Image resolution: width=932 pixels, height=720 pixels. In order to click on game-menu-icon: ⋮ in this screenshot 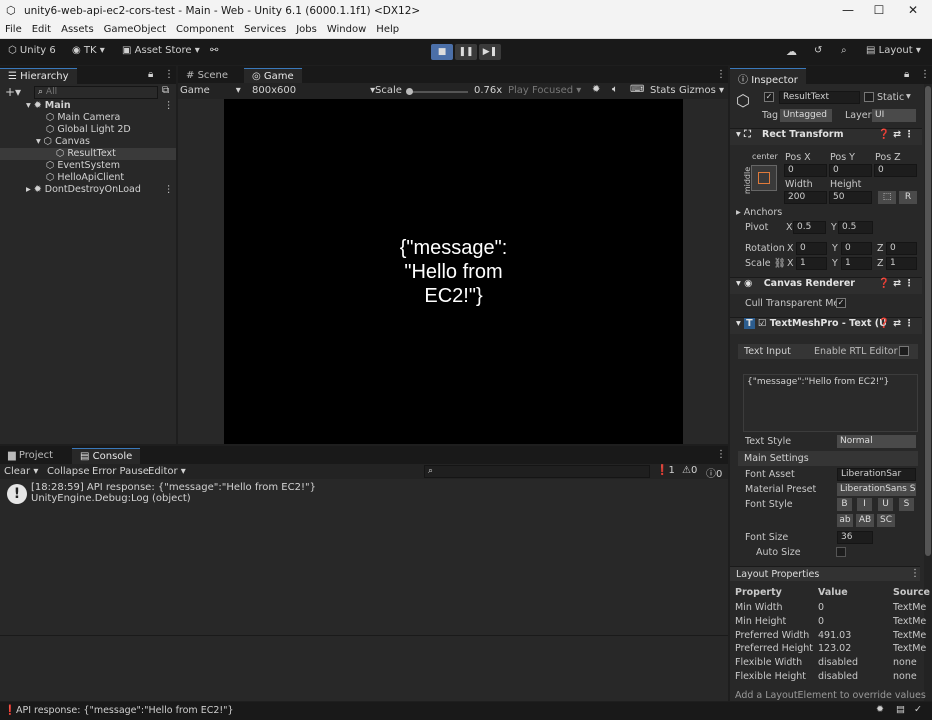, I will do `click(721, 74)`.